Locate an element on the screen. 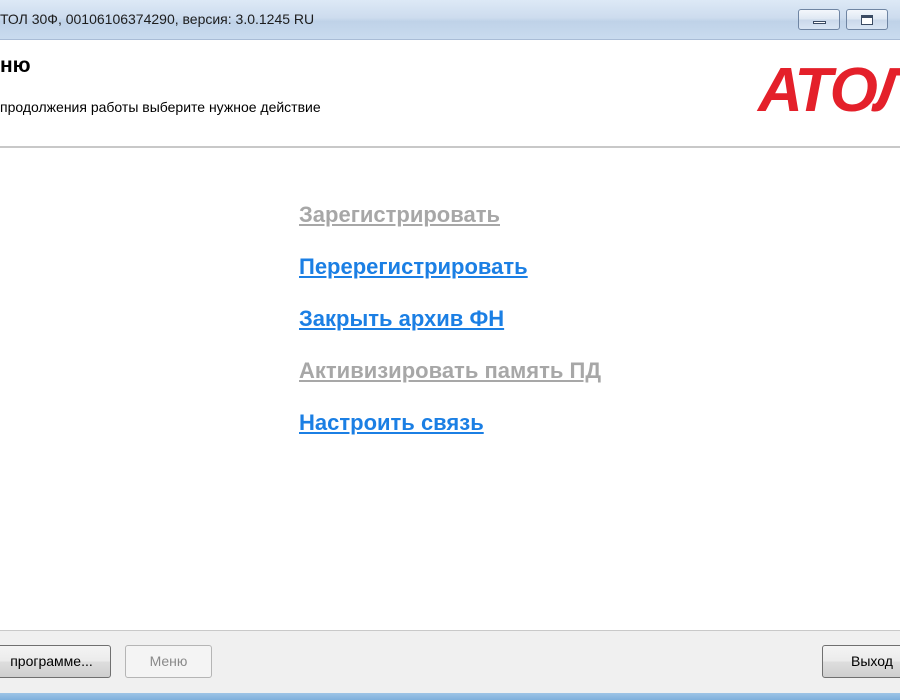 Image resolution: width=900 pixels, height=700 pixels. reregister-link: Перерегистрировать is located at coordinates (450, 267).